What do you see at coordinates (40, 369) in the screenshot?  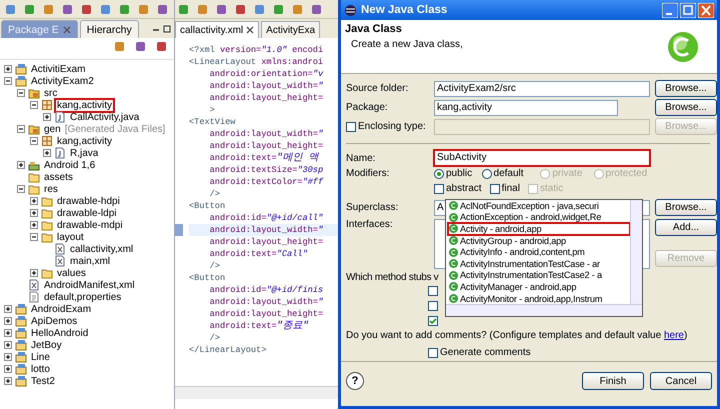 I see `tree-item: lotto` at bounding box center [40, 369].